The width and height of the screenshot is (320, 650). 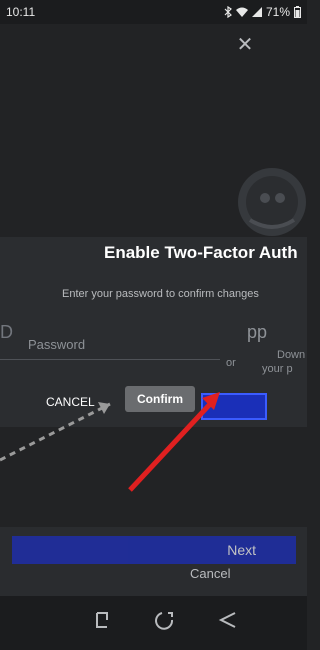 I want to click on status-bar: 10:11 71%, so click(x=153, y=12).